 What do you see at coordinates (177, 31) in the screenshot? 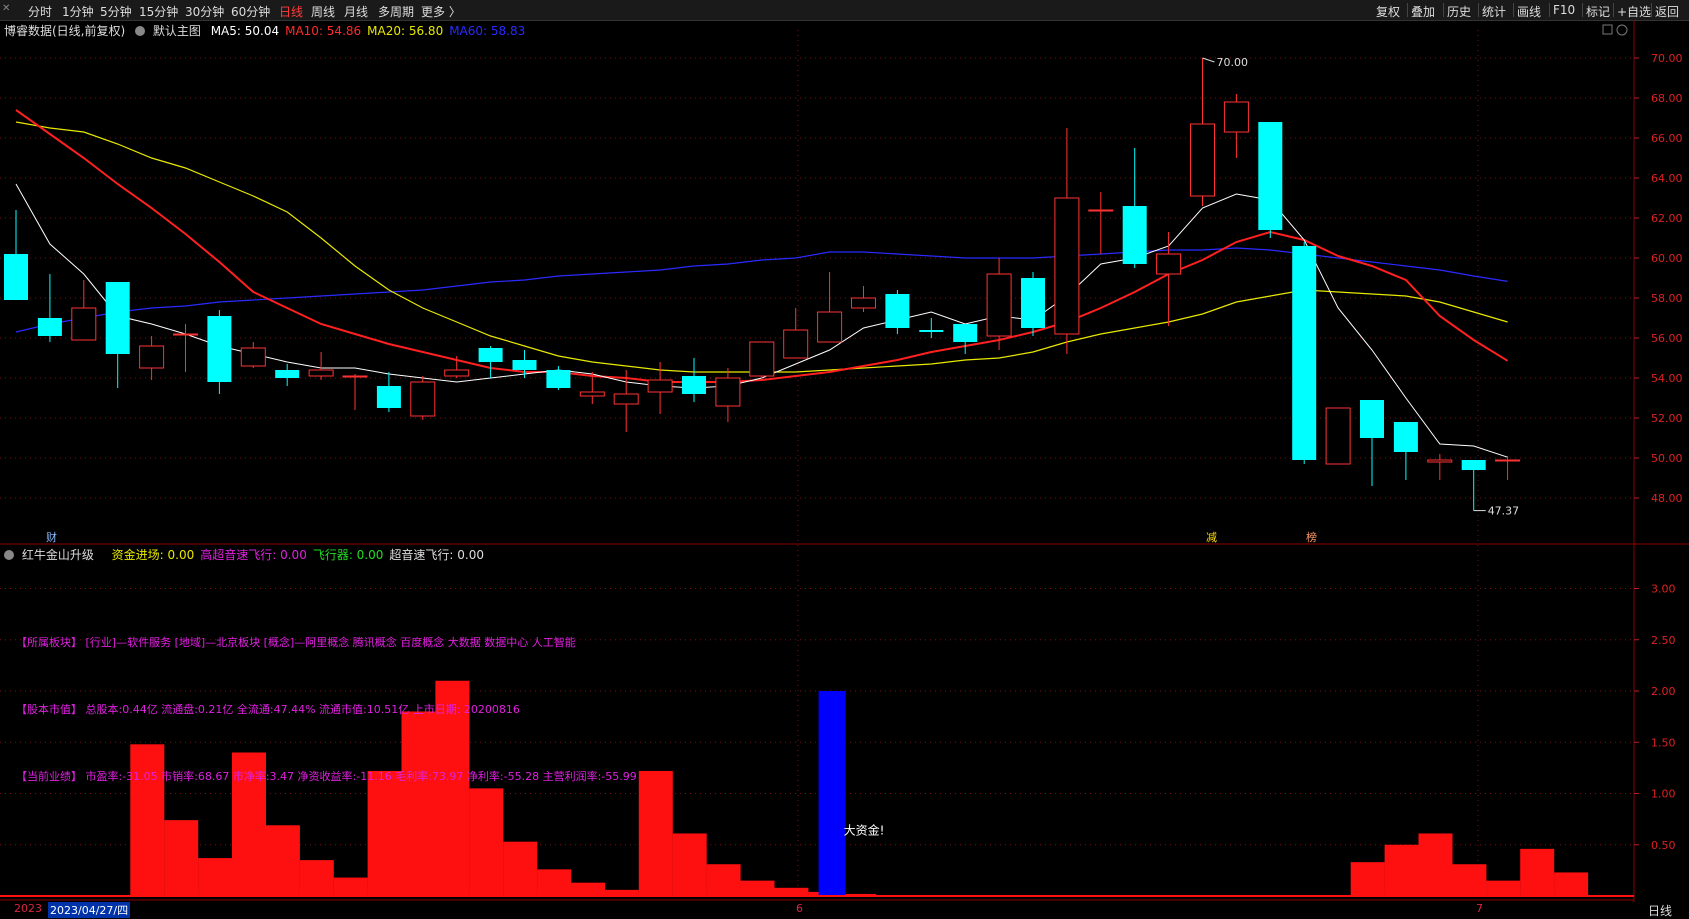
I see `template-label: 默认主图` at bounding box center [177, 31].